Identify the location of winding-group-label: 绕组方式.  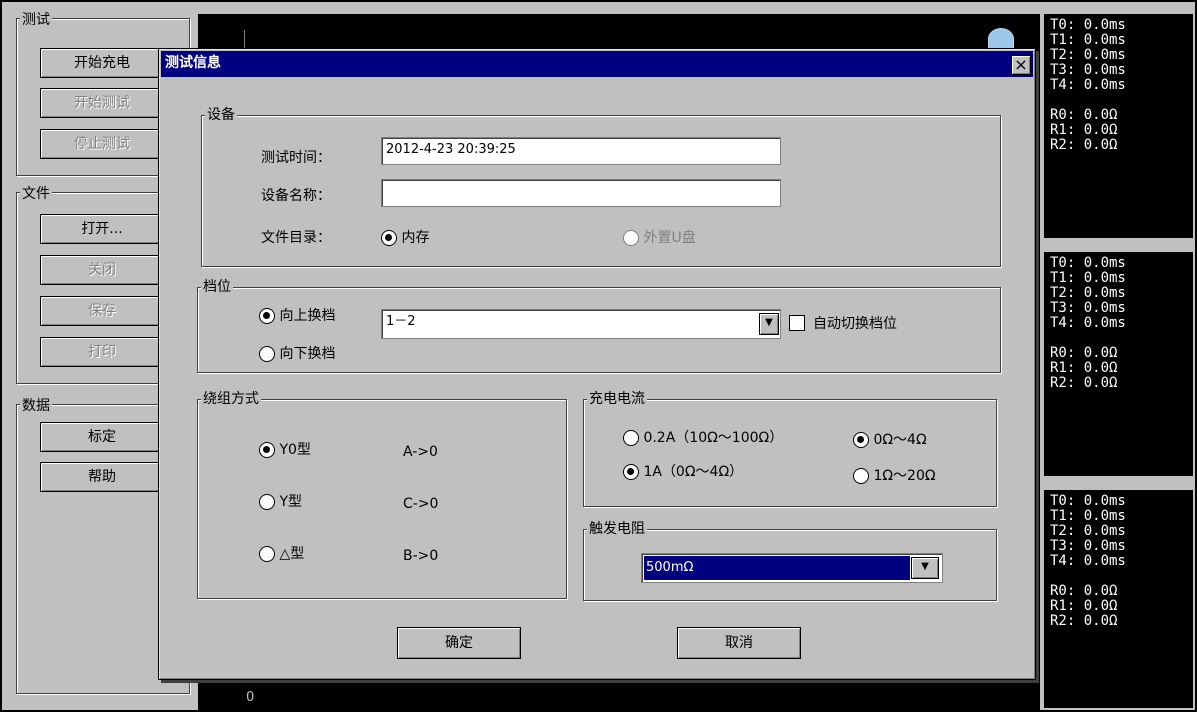
(231, 399).